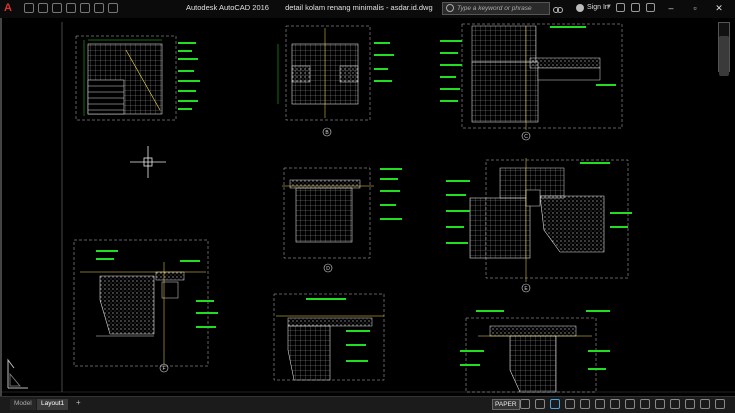 This screenshot has height=413, width=735. What do you see at coordinates (645, 404) in the screenshot?
I see `annotation-scale-icon` at bounding box center [645, 404].